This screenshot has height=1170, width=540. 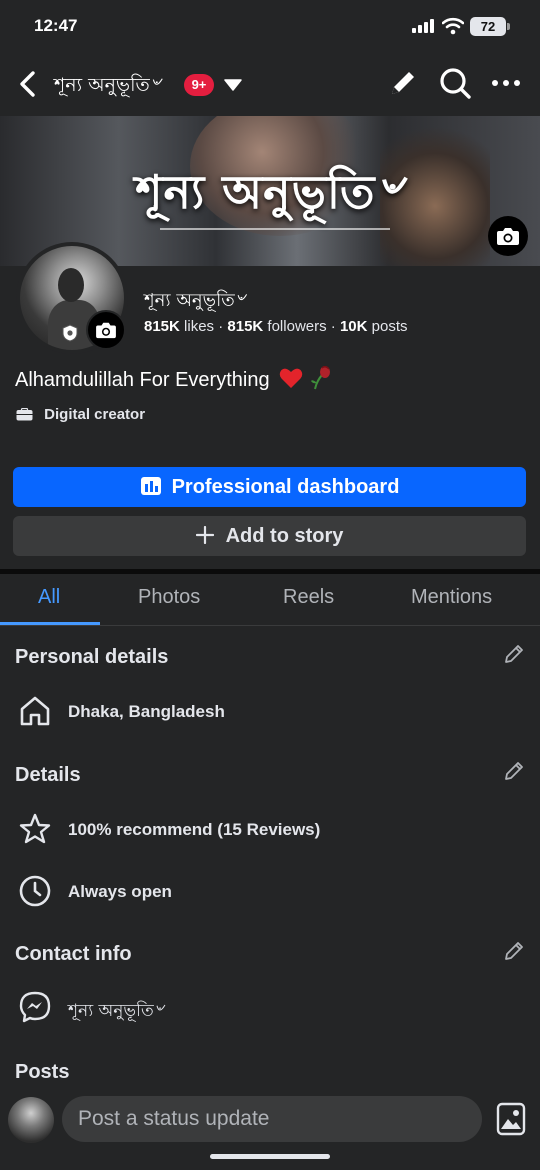 I want to click on profile-bio: Alhamdulillah For Everything, so click(x=174, y=378).